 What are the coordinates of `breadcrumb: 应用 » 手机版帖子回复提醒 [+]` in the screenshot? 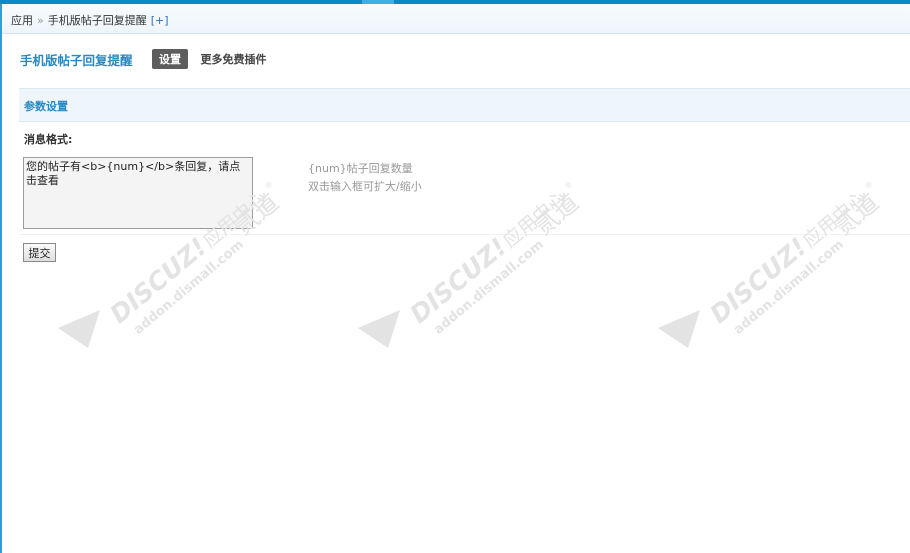 It's located at (90, 20).